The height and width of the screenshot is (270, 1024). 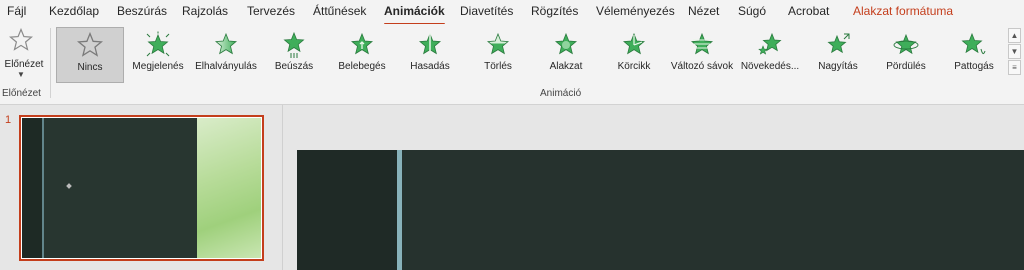 I want to click on tab-slideshow: Diavetítés, so click(x=486, y=11).